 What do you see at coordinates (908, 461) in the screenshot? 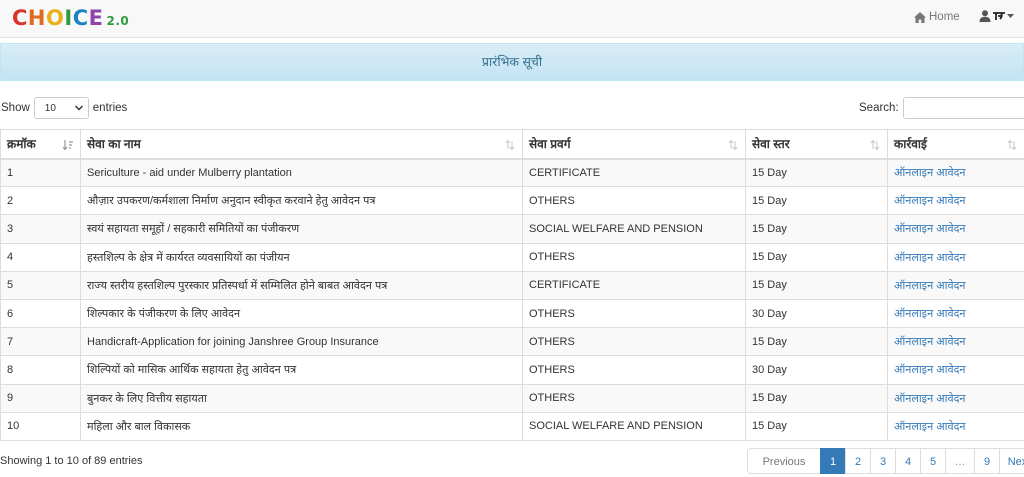
I see `pagination-page-4: 4` at bounding box center [908, 461].